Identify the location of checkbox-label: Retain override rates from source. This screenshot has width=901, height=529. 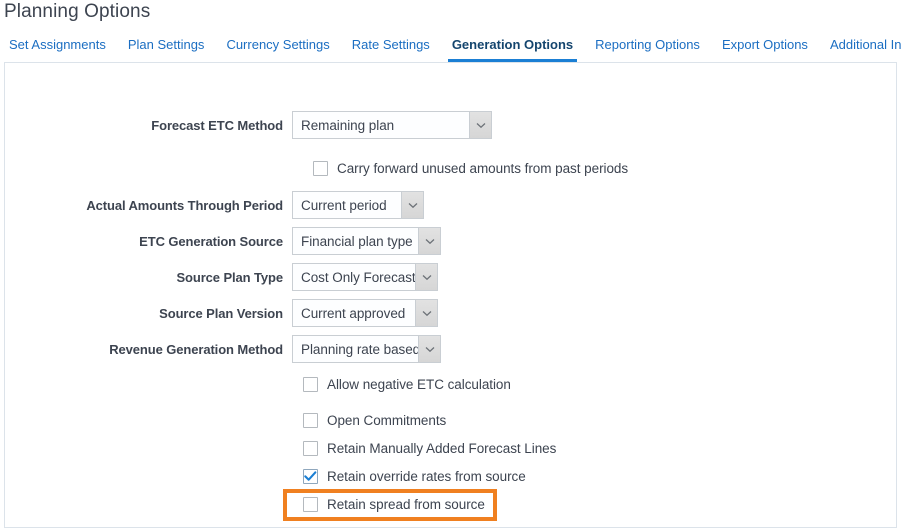
(426, 476).